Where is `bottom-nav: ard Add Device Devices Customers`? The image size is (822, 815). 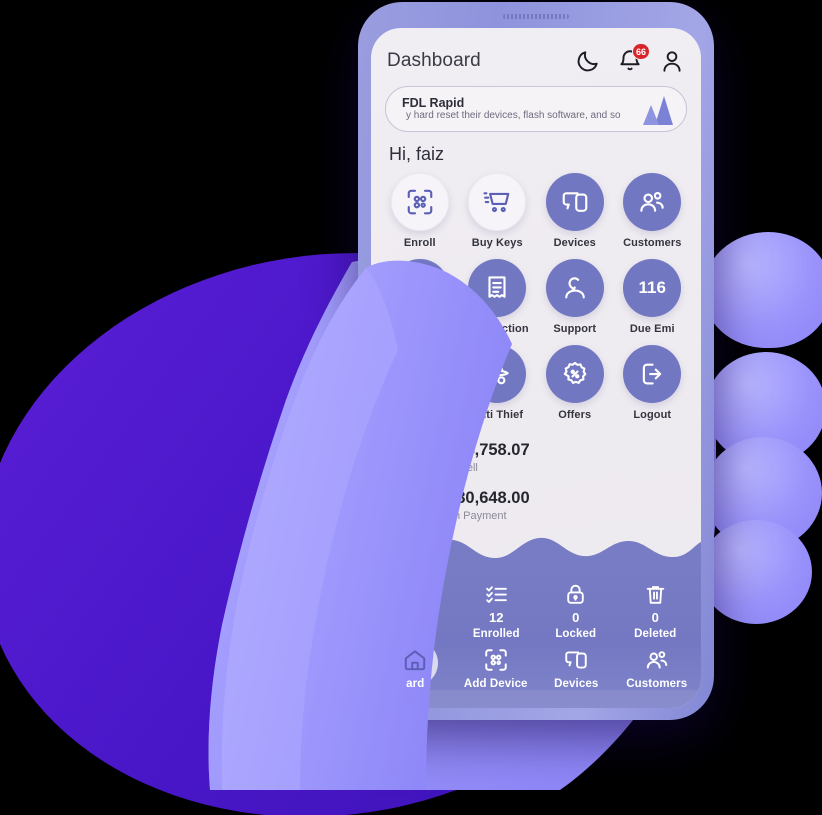 bottom-nav: ard Add Device Devices Customers is located at coordinates (536, 668).